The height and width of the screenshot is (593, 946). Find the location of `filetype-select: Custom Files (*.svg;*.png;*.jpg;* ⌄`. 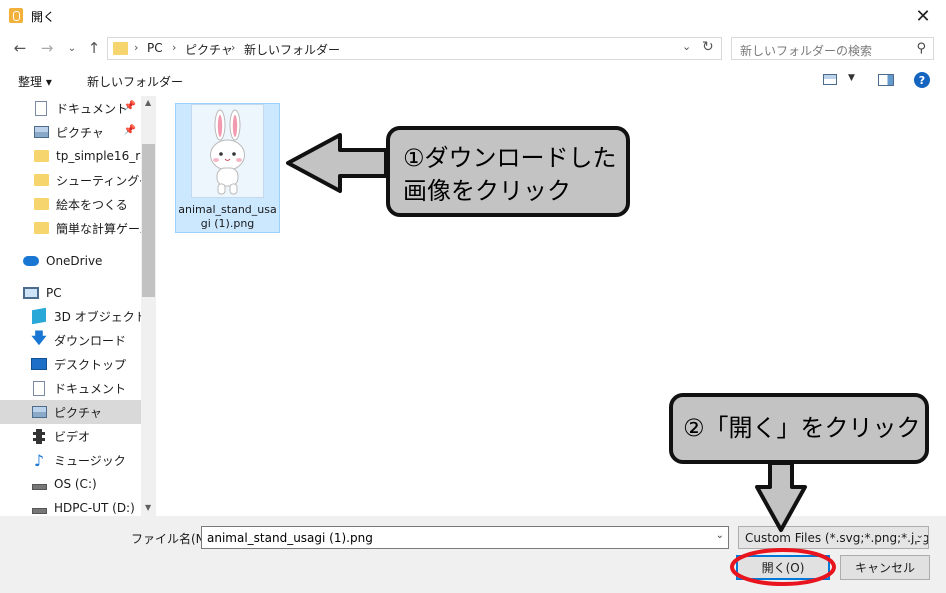

filetype-select: Custom Files (*.svg;*.png;*.jpg;* ⌄ is located at coordinates (833, 537).